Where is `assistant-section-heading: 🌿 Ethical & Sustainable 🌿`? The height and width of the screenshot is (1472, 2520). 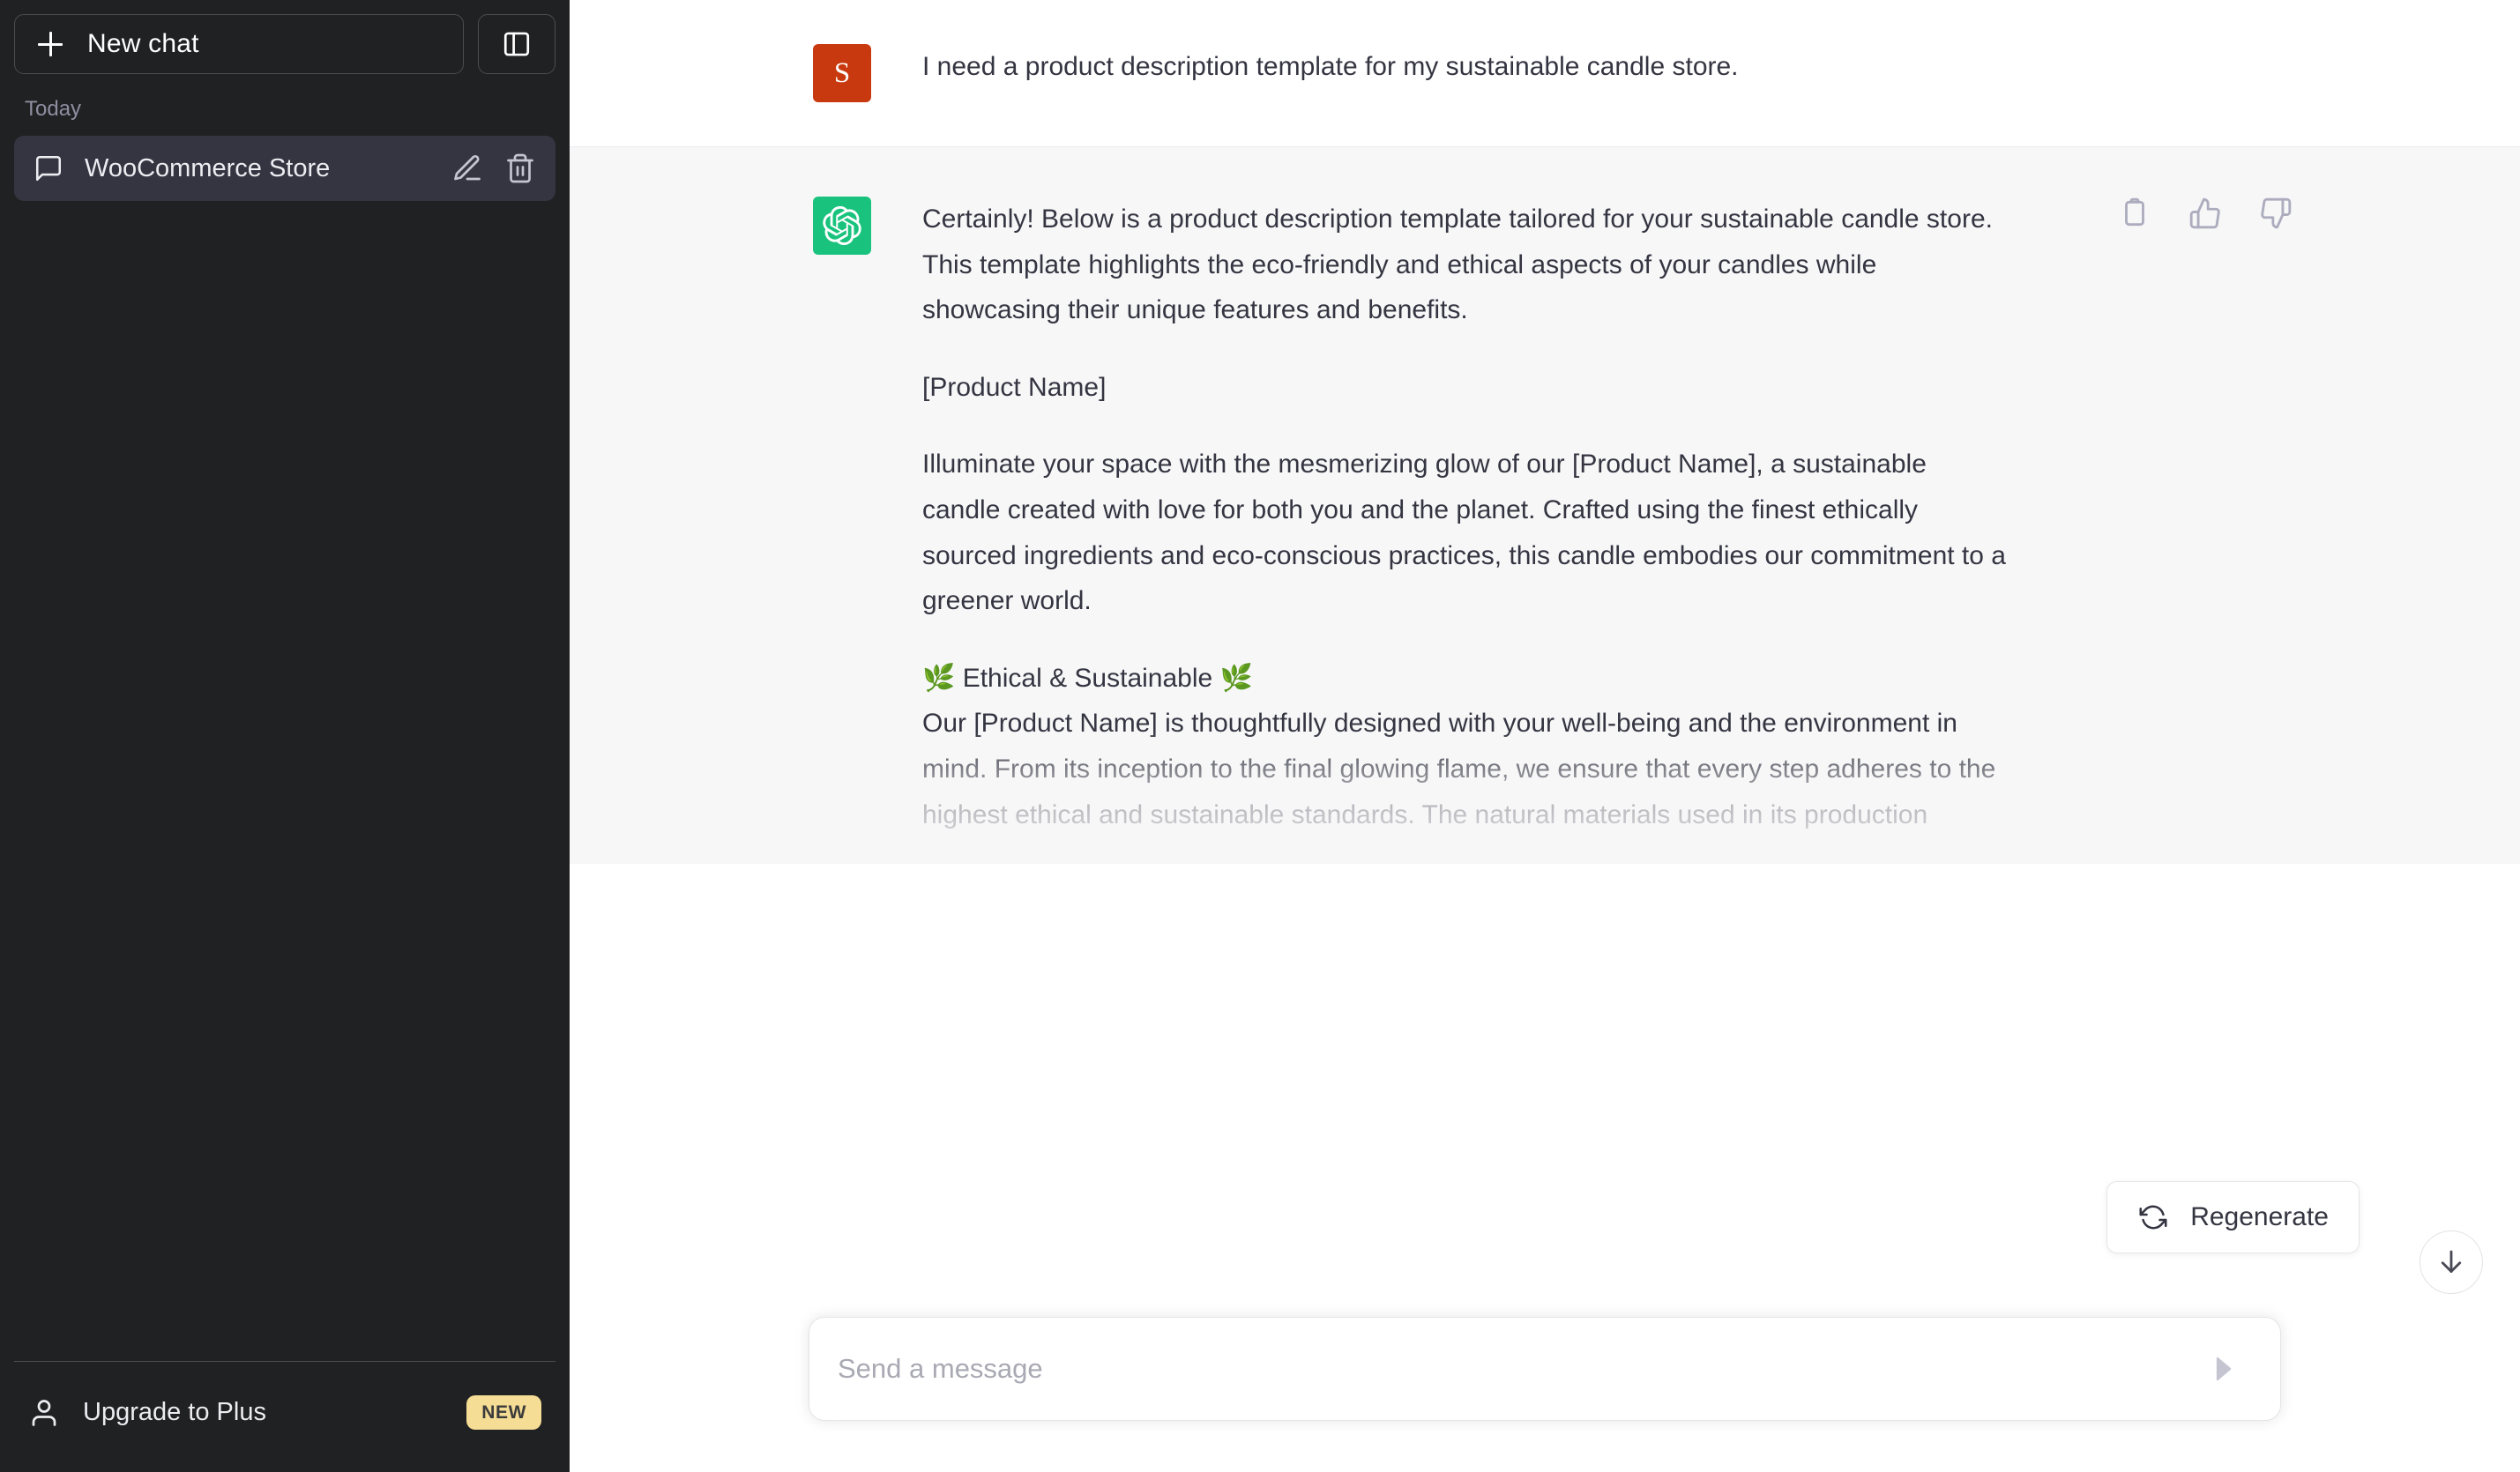
assistant-section-heading: 🌿 Ethical & Sustainable 🌿 is located at coordinates (1087, 678).